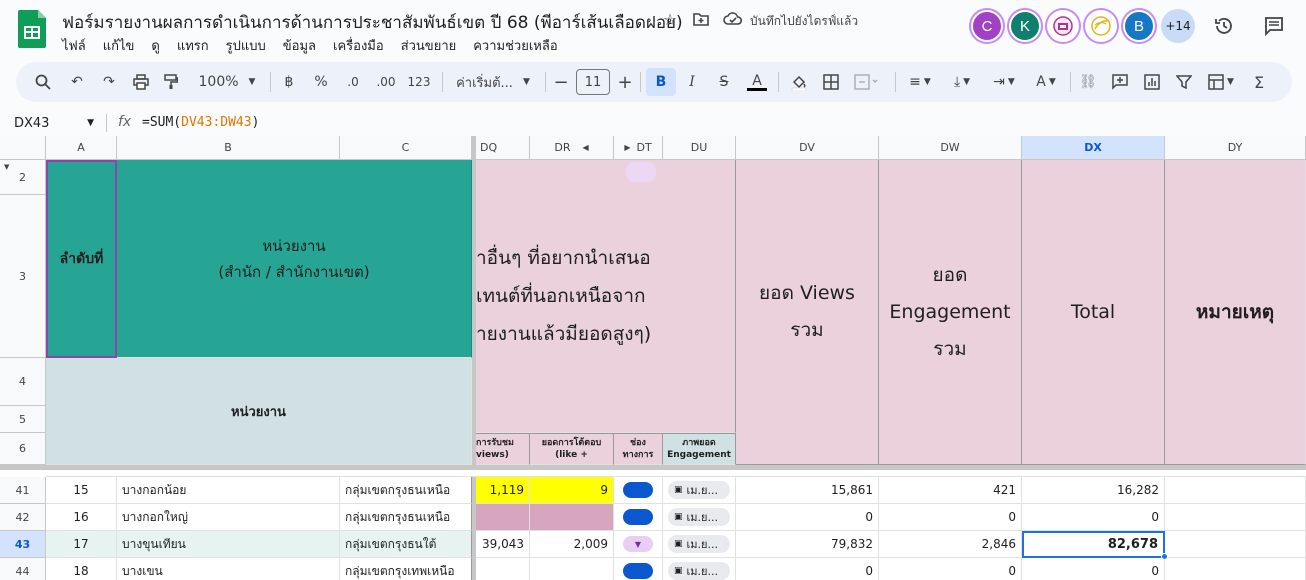  What do you see at coordinates (561, 82) in the screenshot?
I see `font-size-decrease-button: −` at bounding box center [561, 82].